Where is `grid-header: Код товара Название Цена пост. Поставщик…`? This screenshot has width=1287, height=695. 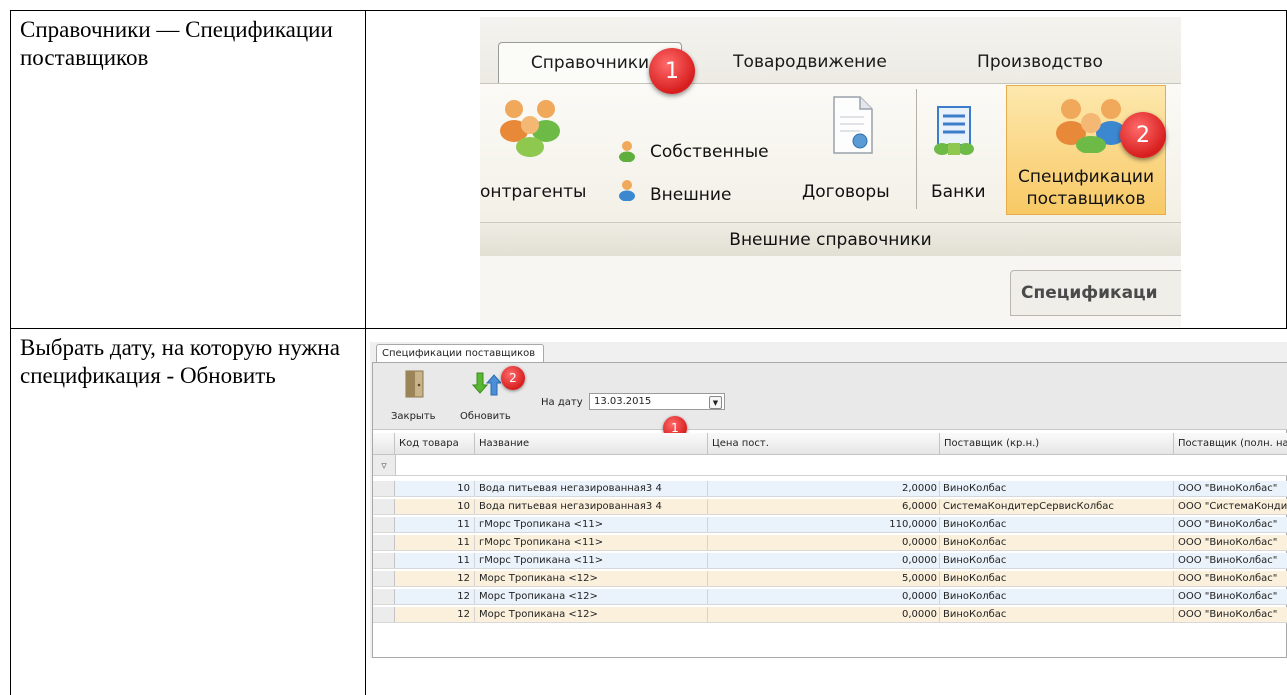 grid-header: Код товара Название Цена пост. Поставщик… is located at coordinates (830, 444).